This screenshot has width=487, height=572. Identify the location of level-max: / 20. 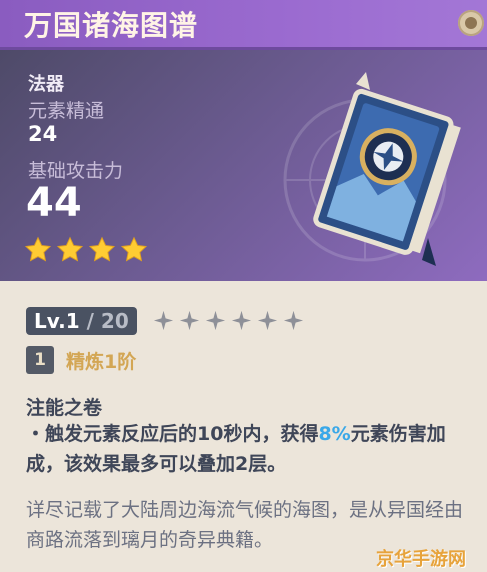
(104, 321).